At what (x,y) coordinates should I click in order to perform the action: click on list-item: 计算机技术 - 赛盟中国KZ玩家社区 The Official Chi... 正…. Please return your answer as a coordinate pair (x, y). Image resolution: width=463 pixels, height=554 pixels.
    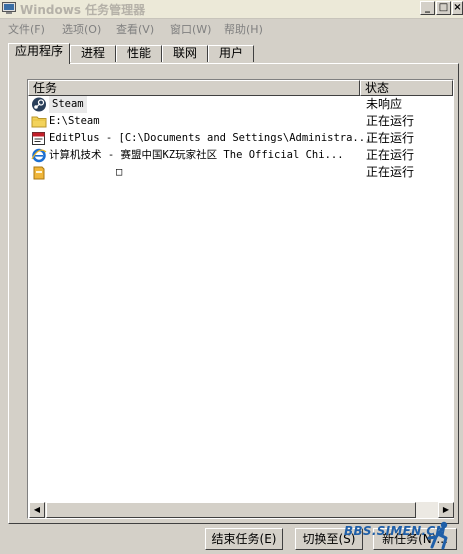
    Looking at the image, I should click on (240, 155).